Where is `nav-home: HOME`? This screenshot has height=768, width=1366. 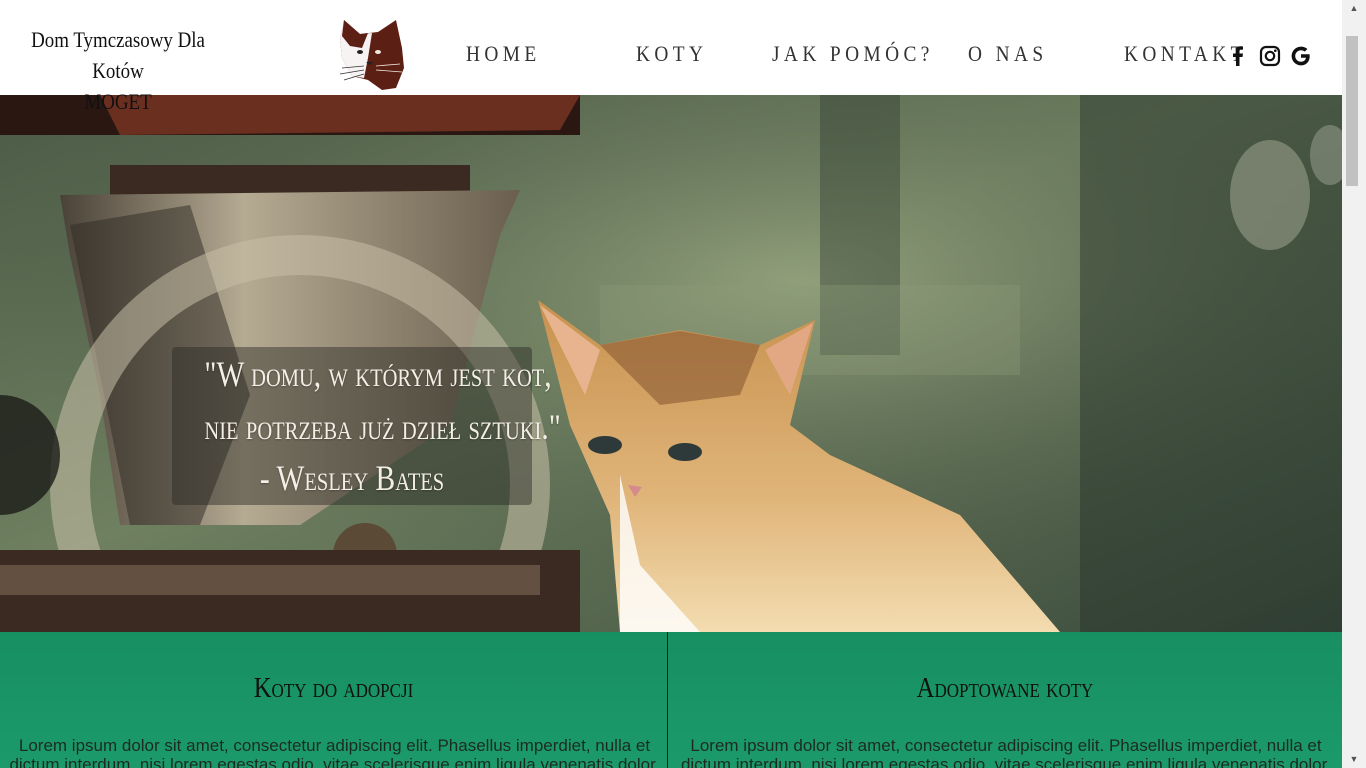
nav-home: HOME is located at coordinates (503, 54).